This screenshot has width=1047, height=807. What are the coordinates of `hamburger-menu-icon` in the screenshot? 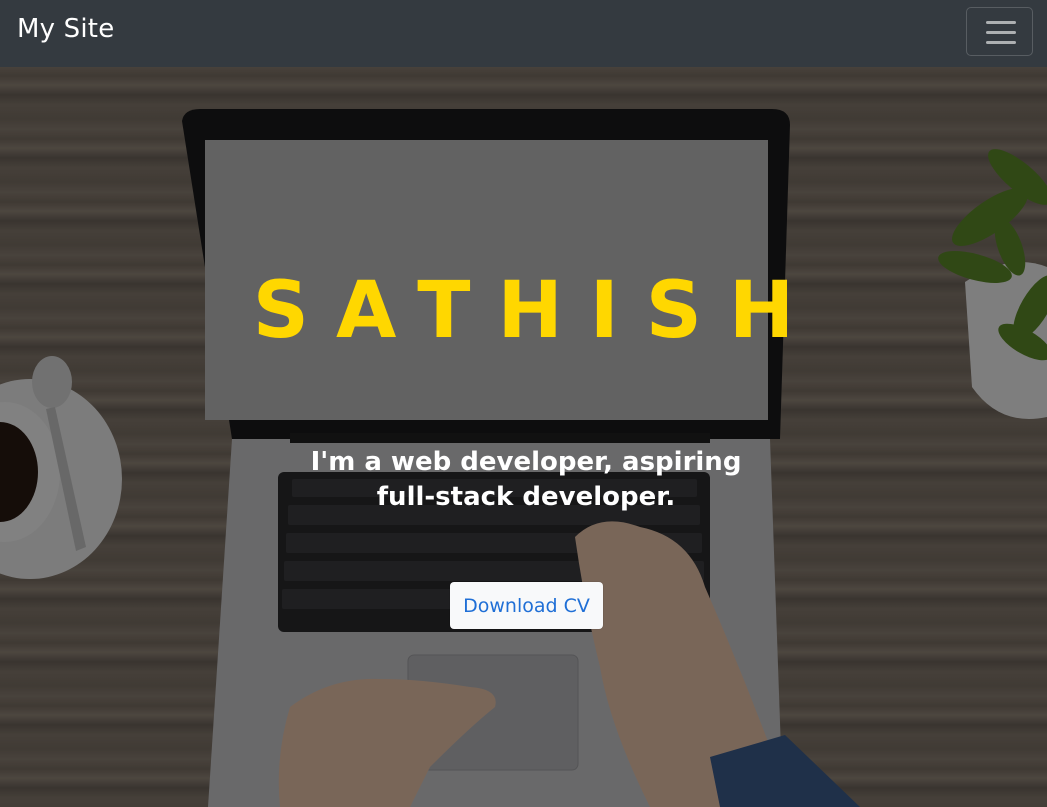 It's located at (1001, 22).